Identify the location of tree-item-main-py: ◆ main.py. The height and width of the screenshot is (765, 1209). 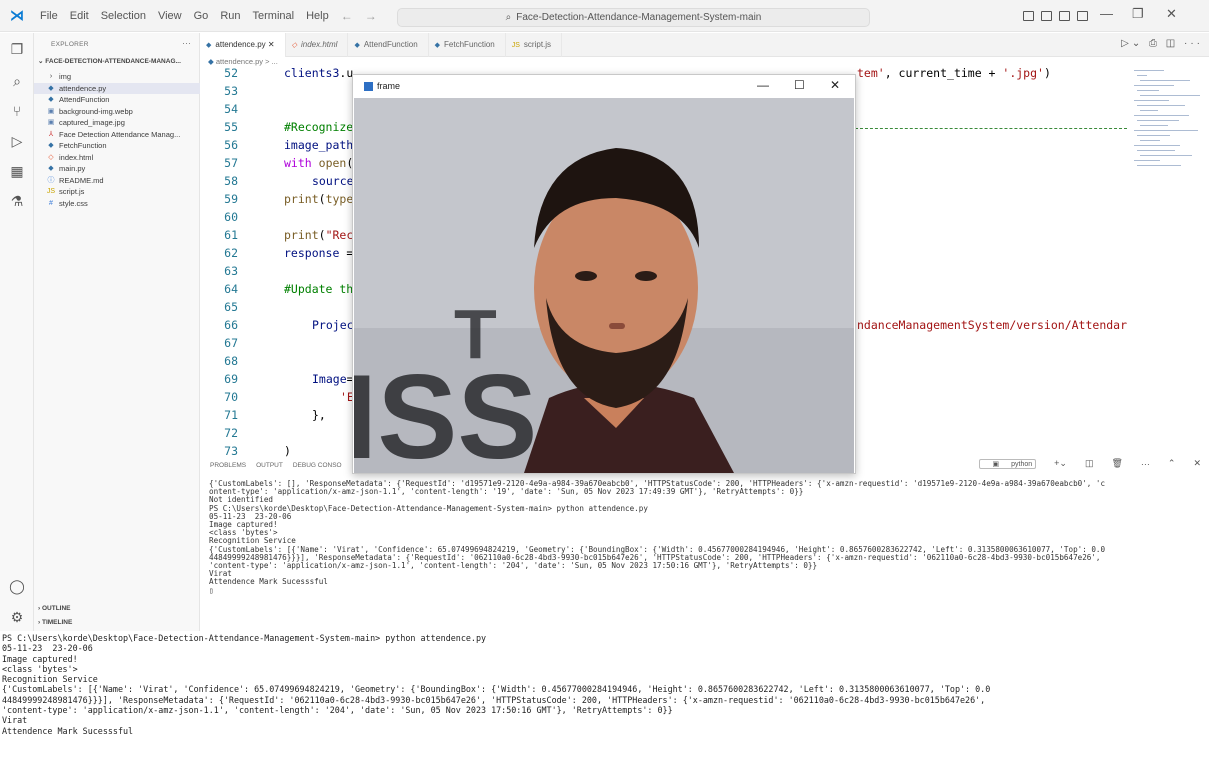
(117, 169).